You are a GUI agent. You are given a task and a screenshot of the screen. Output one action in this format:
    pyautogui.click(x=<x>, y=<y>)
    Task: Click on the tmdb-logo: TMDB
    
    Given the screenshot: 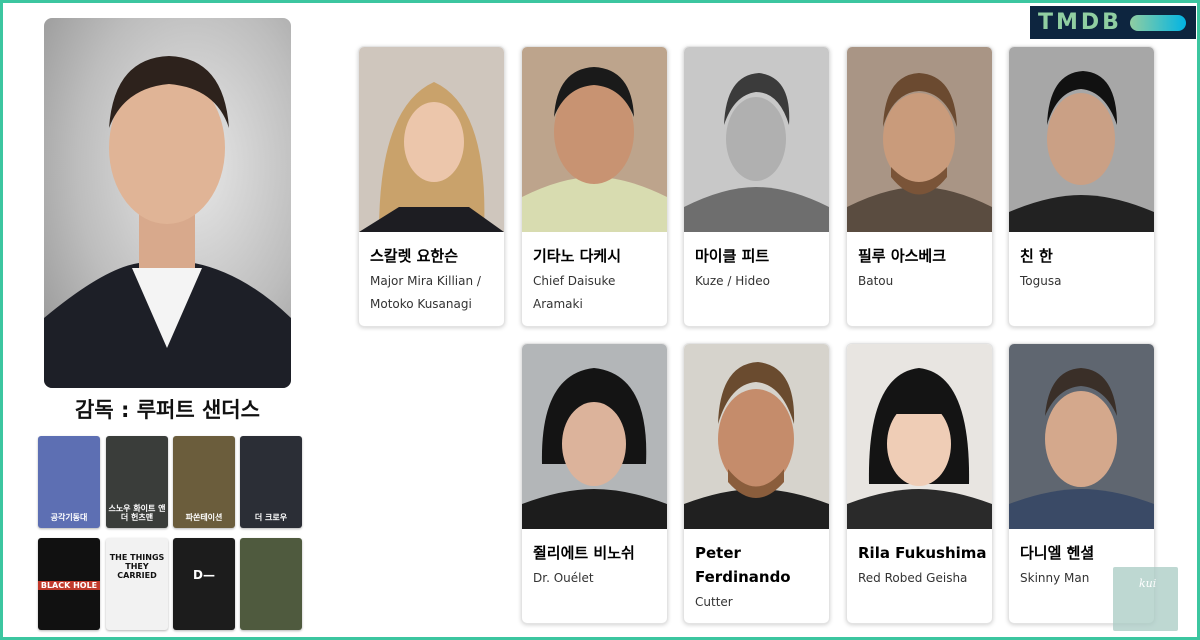 What is the action you would take?
    pyautogui.click(x=1113, y=22)
    